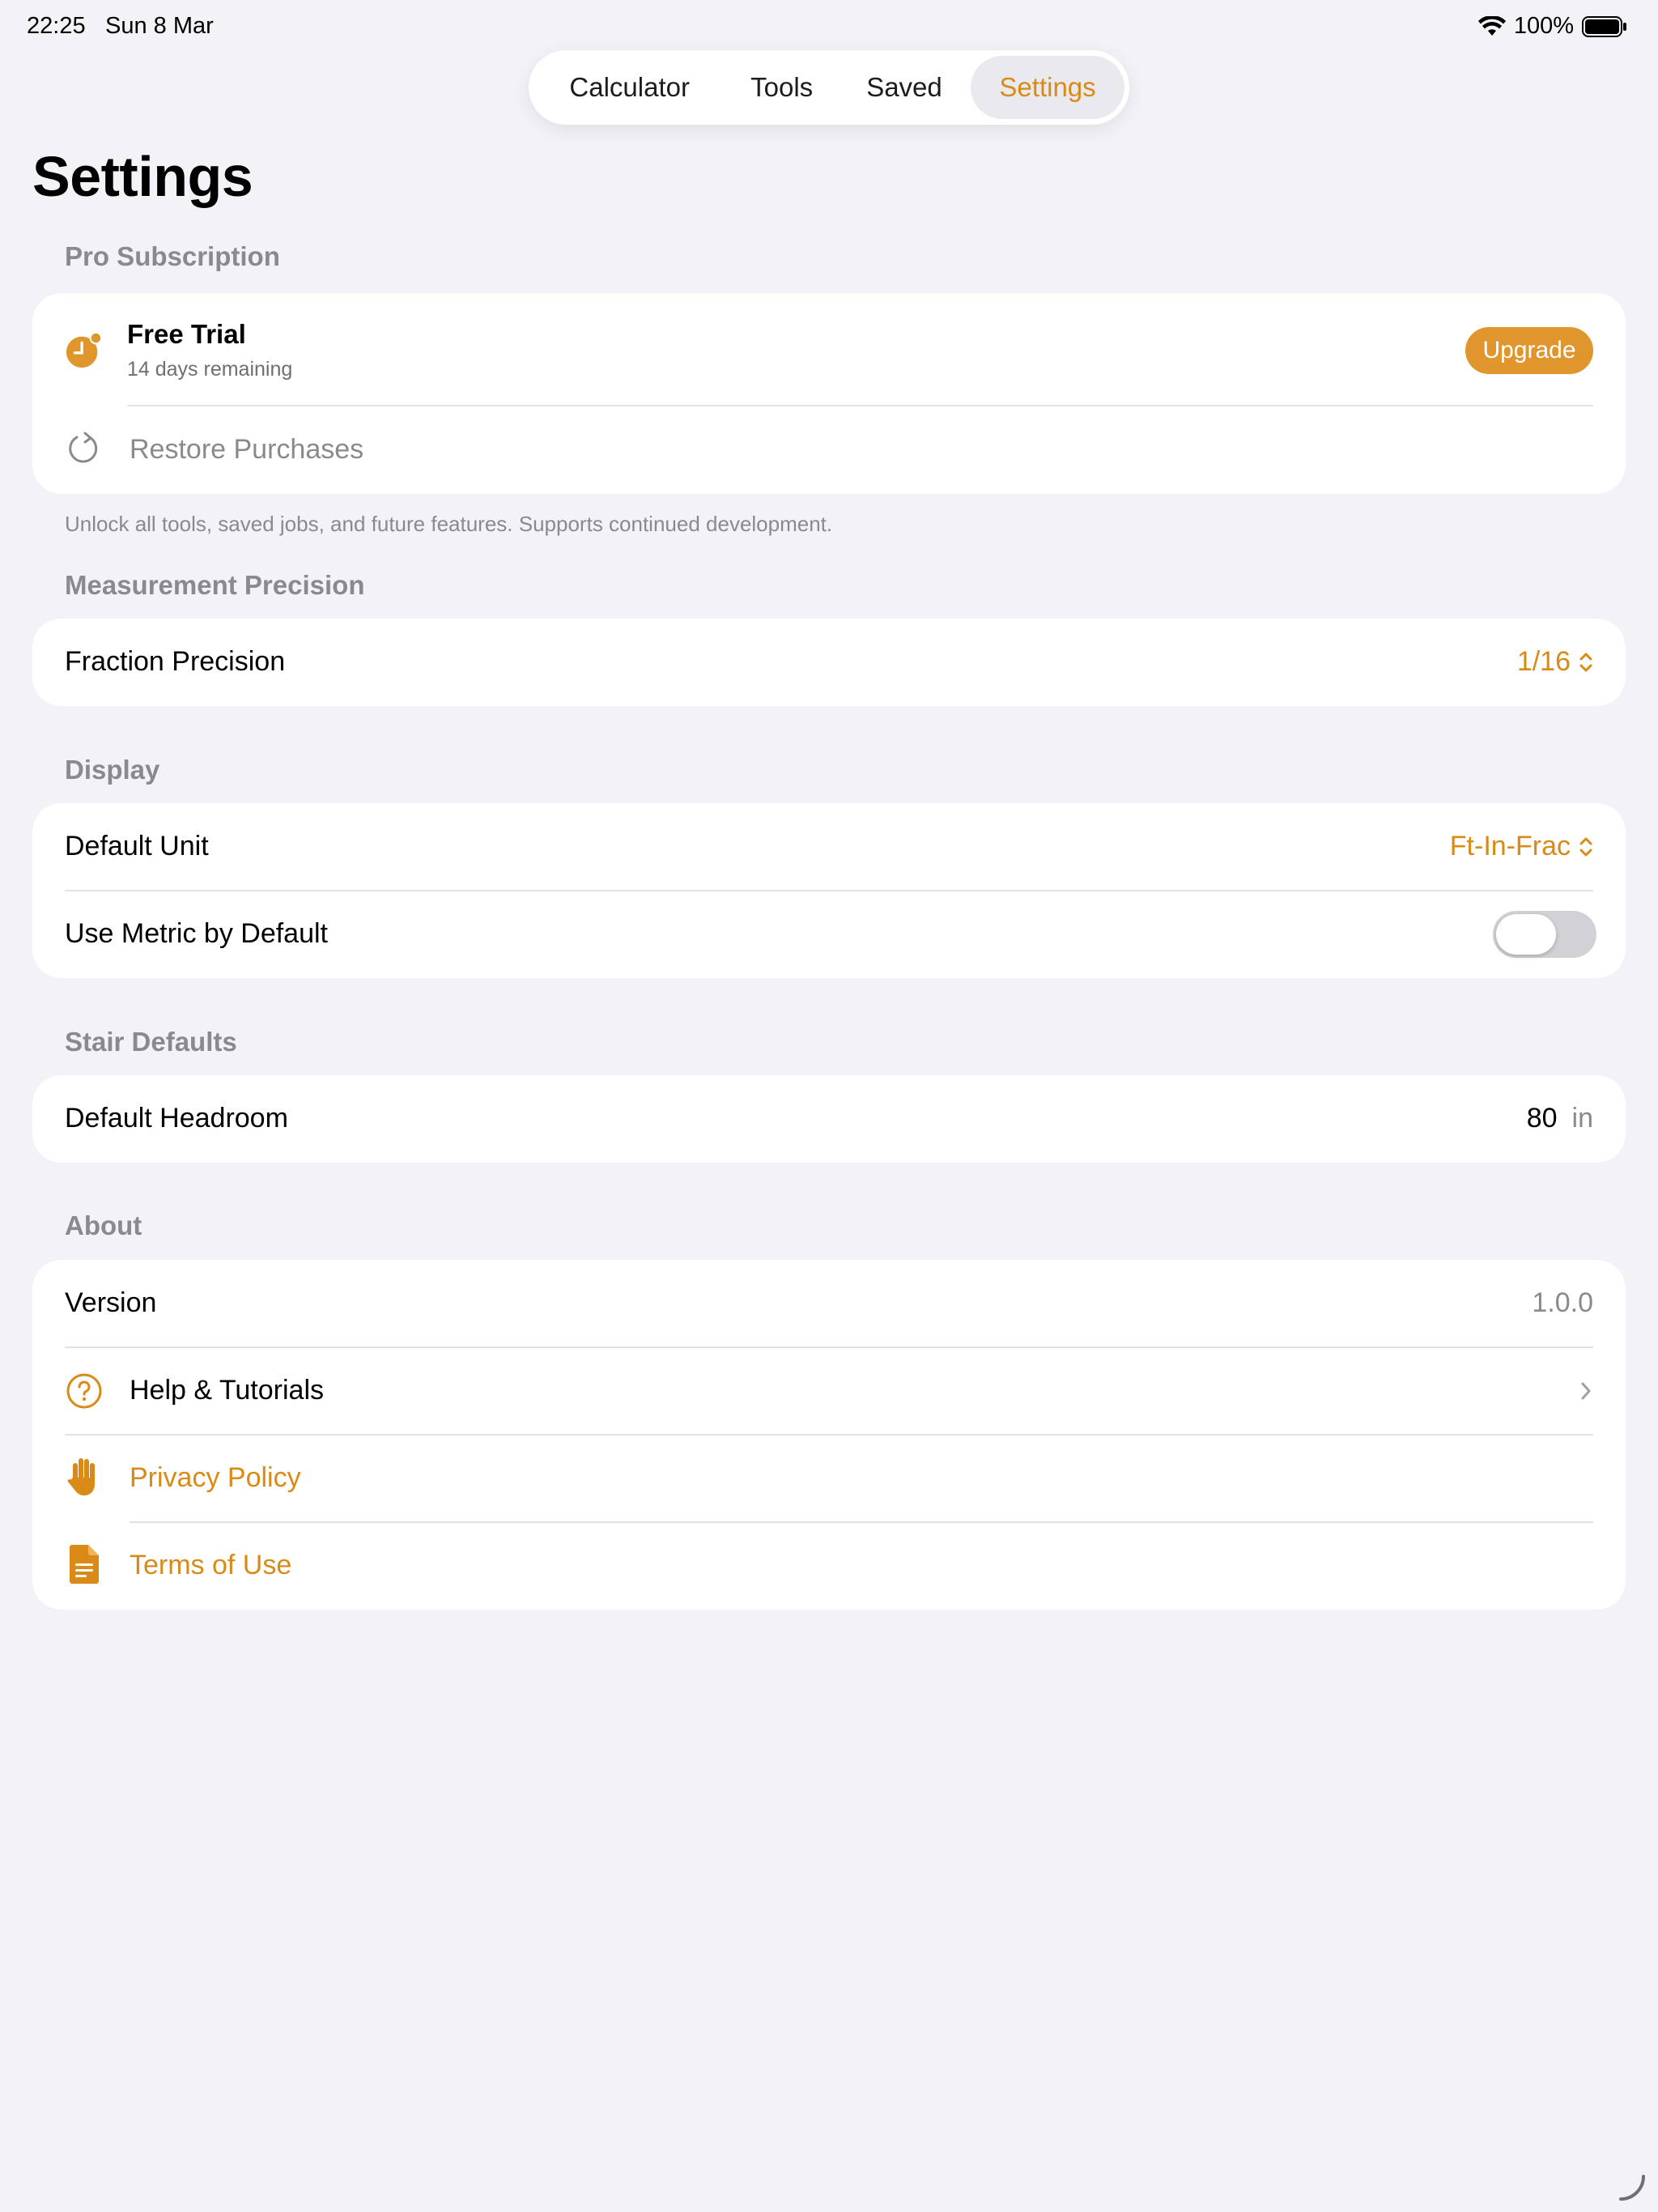 This screenshot has height=2212, width=1658. Describe the element at coordinates (829, 1479) in the screenshot. I see `privacy-policy-row: Privacy Policy` at that location.